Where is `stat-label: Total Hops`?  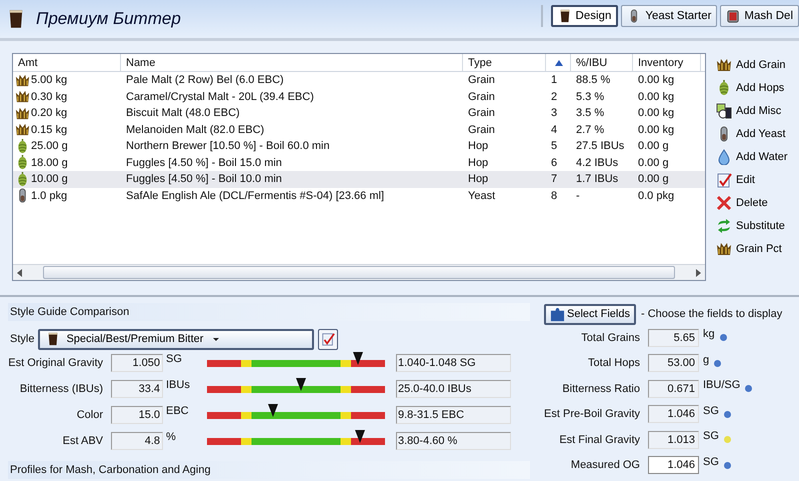
stat-label: Total Hops is located at coordinates (614, 363).